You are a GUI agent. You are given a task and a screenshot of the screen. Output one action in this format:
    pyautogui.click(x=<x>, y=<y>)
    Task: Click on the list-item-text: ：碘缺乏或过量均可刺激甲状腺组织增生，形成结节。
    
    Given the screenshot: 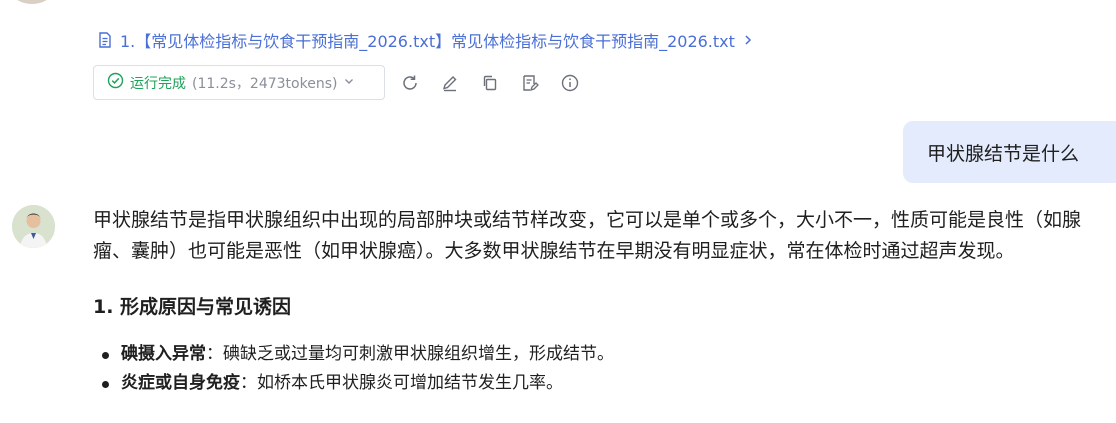 What is the action you would take?
    pyautogui.click(x=410, y=354)
    